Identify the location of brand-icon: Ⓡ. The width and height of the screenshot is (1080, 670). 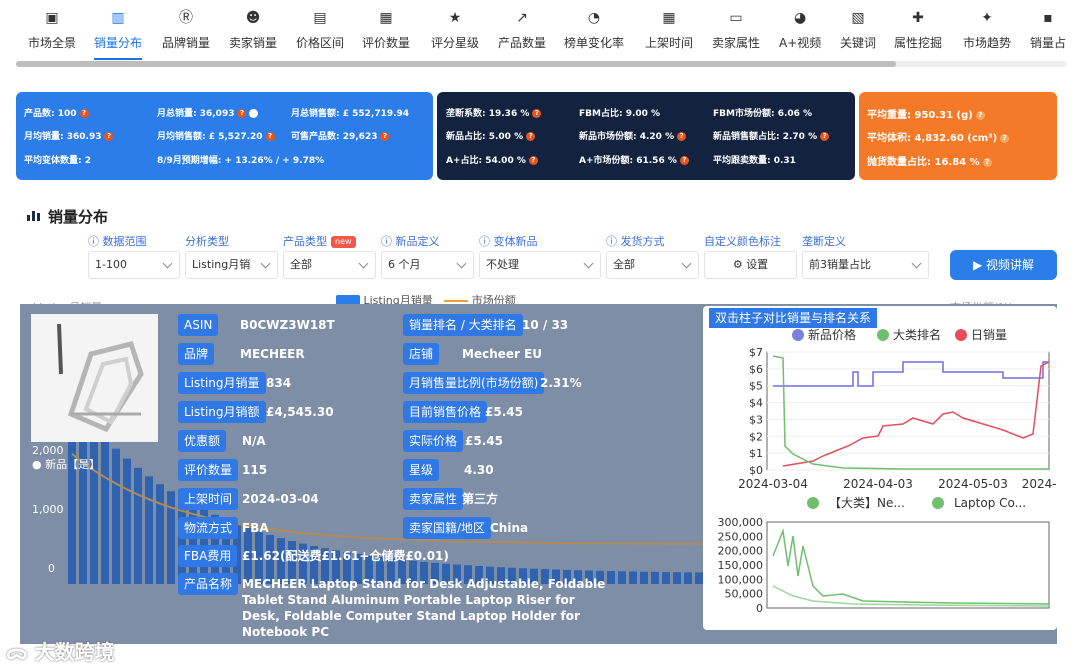
(186, 18).